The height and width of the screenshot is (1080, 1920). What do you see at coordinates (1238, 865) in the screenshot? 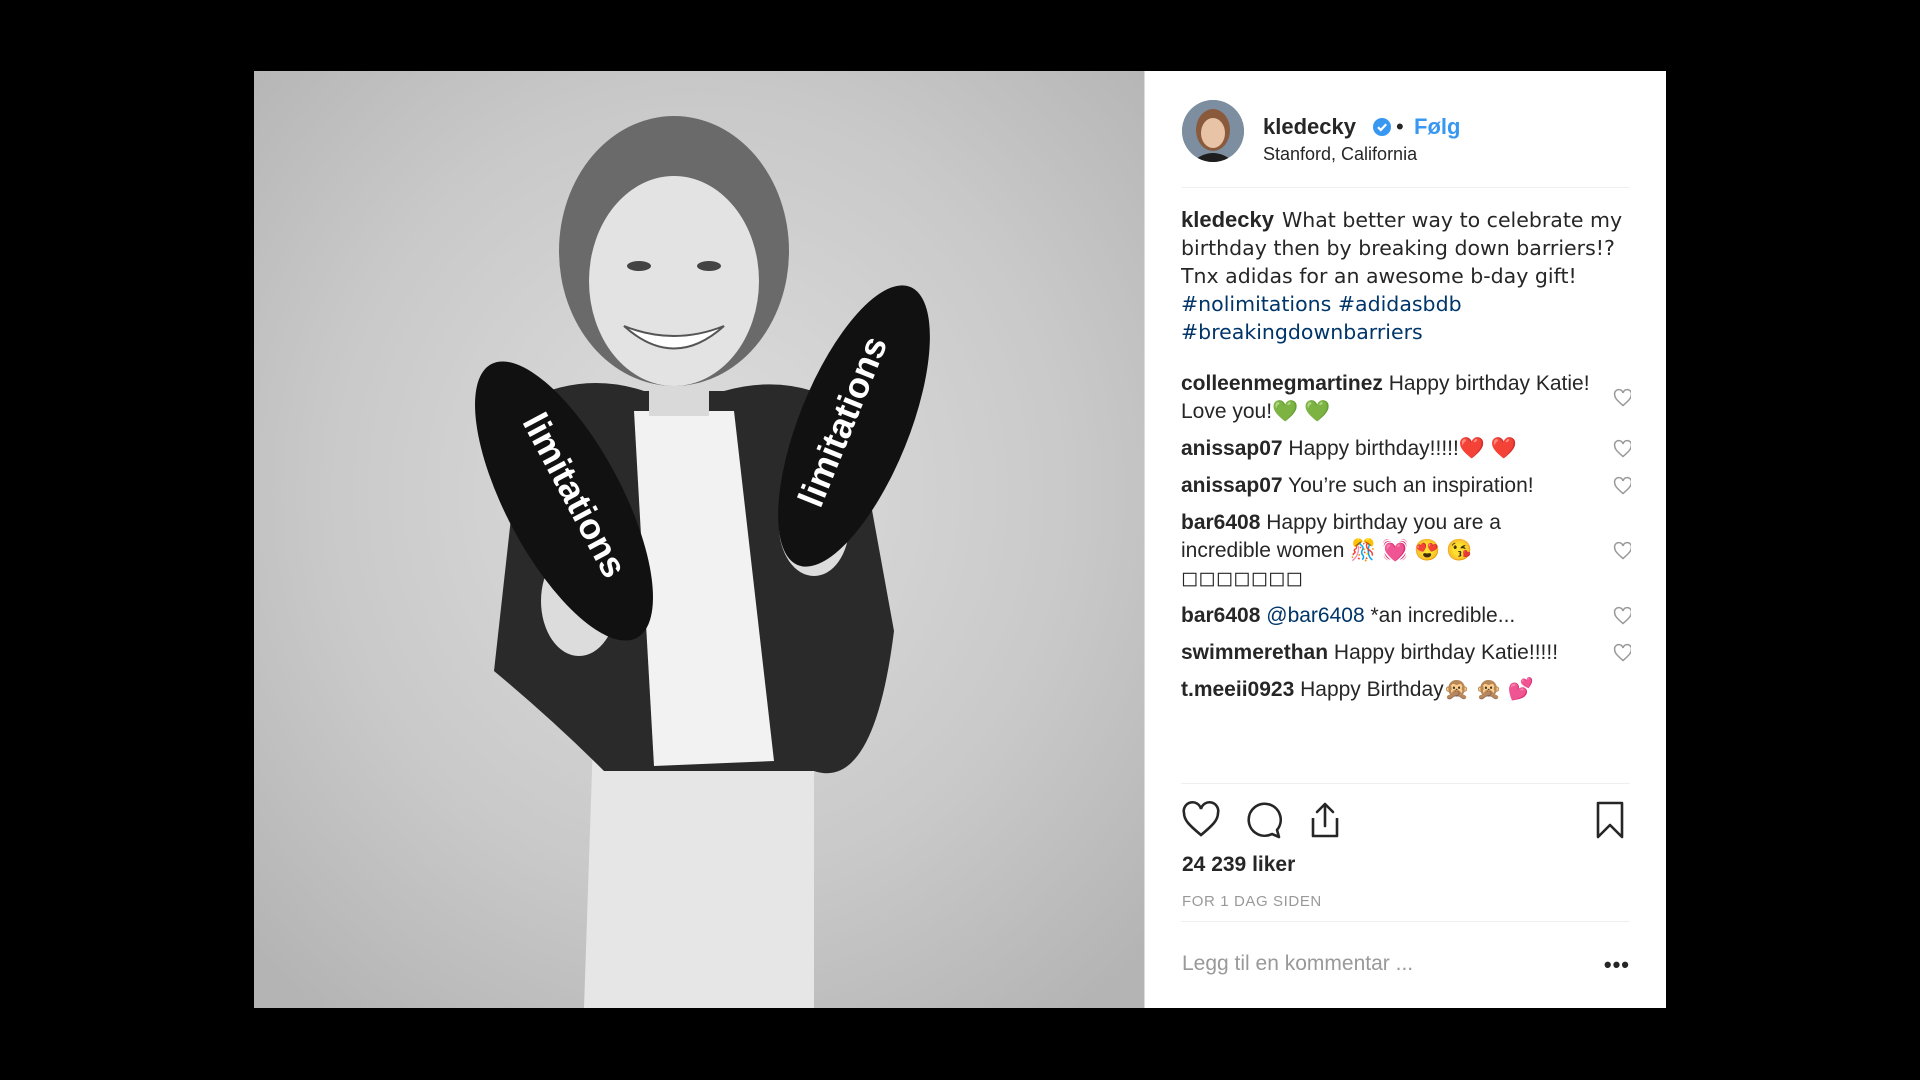
I see `likes-count: 24 239 liker` at bounding box center [1238, 865].